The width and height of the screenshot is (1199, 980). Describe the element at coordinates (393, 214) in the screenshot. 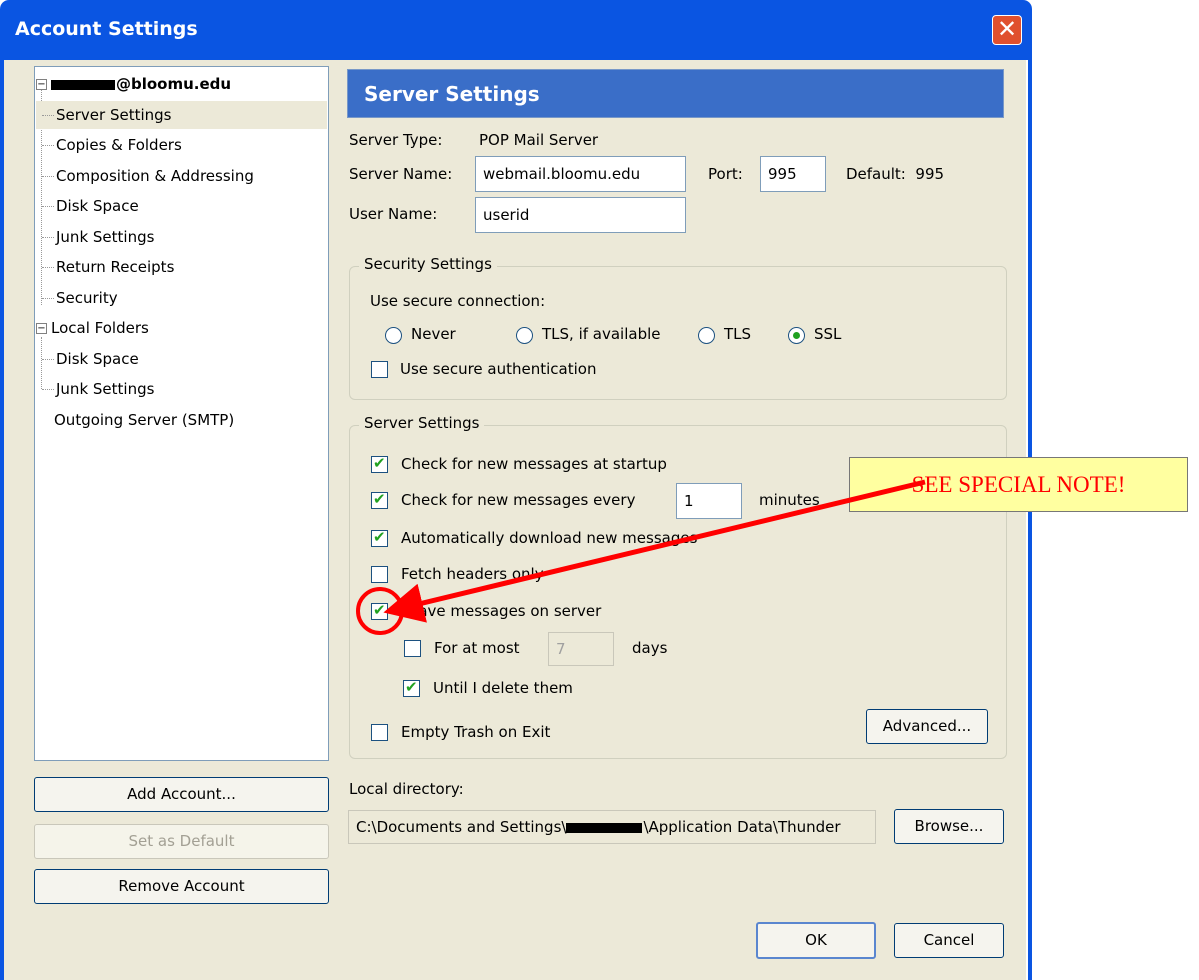

I see `user-name-label: User Name:` at that location.